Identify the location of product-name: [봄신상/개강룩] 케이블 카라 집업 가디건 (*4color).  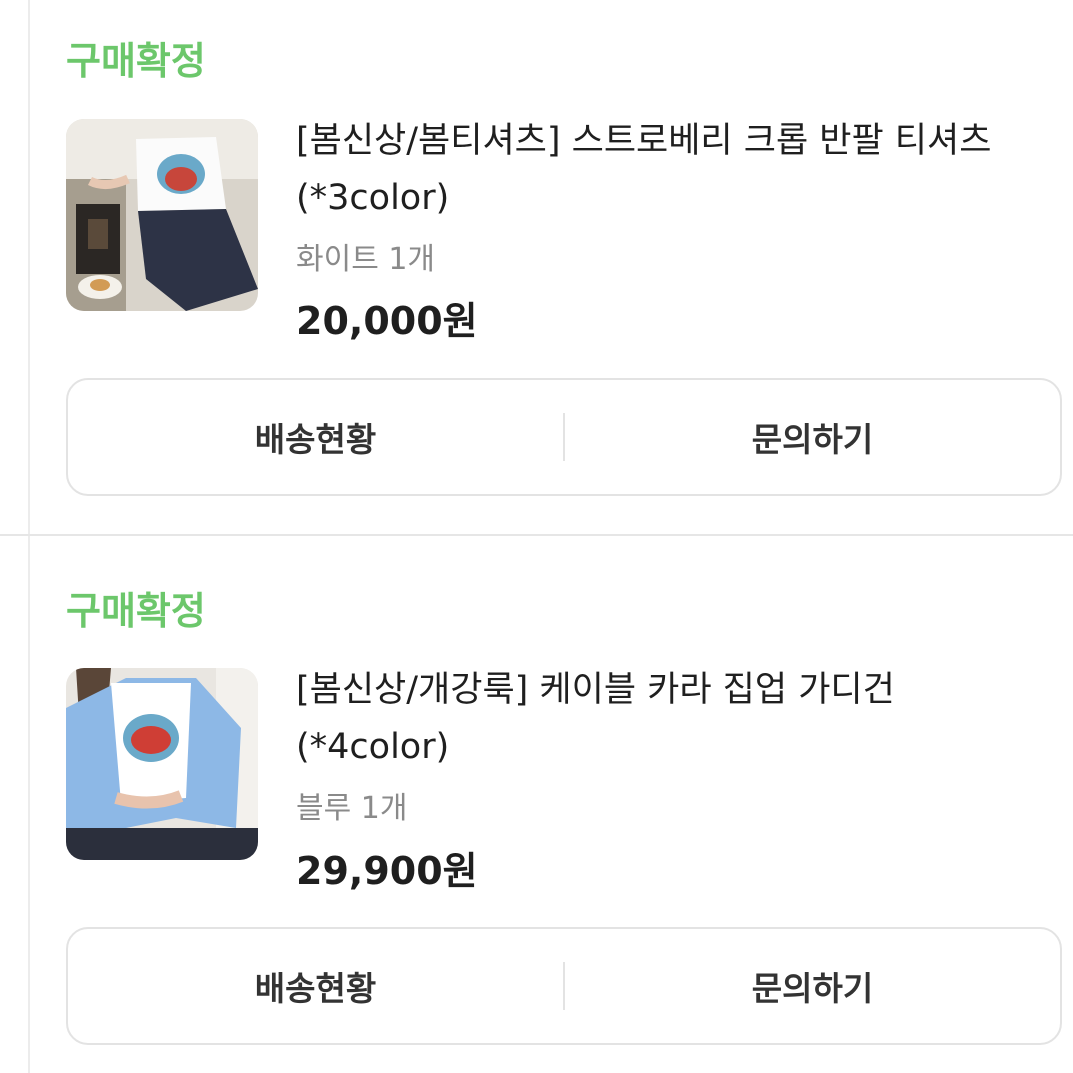
(676, 719).